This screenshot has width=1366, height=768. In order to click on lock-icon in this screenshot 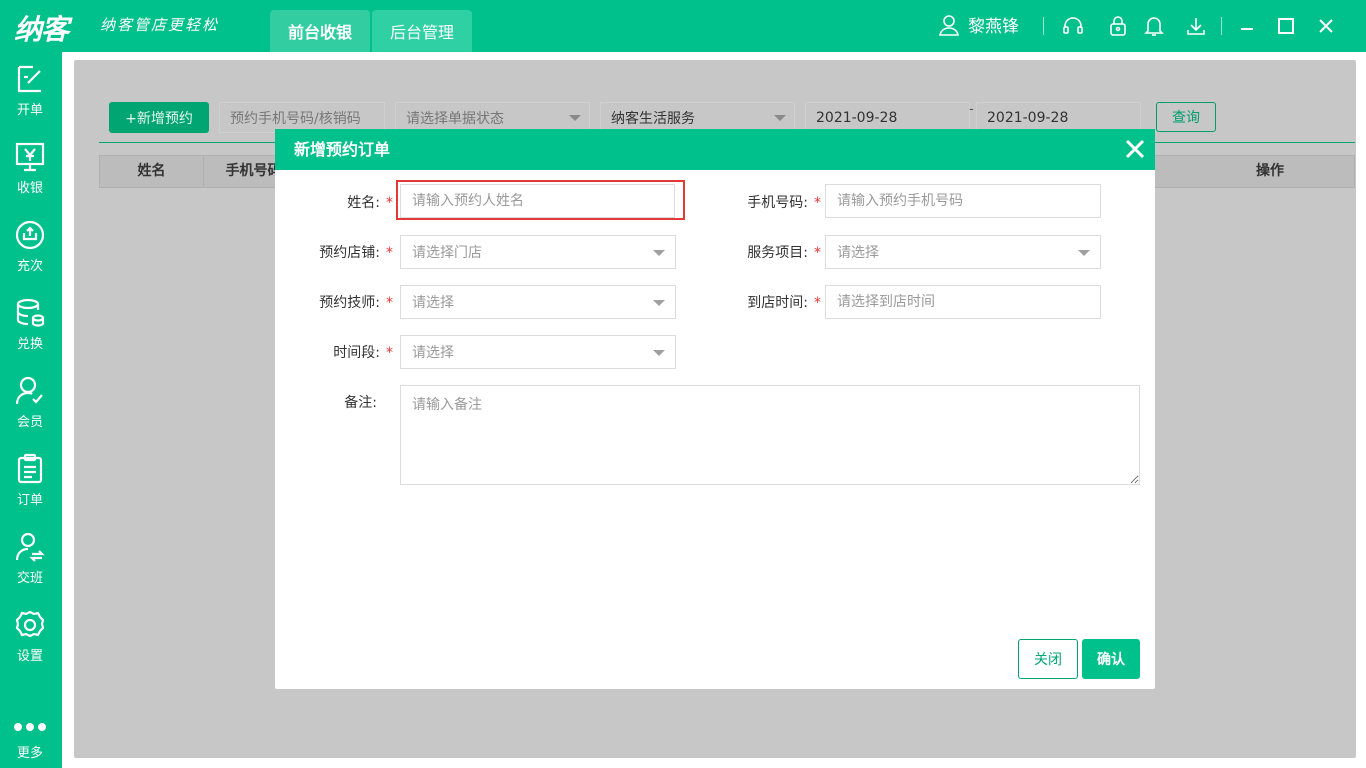, I will do `click(1118, 26)`.